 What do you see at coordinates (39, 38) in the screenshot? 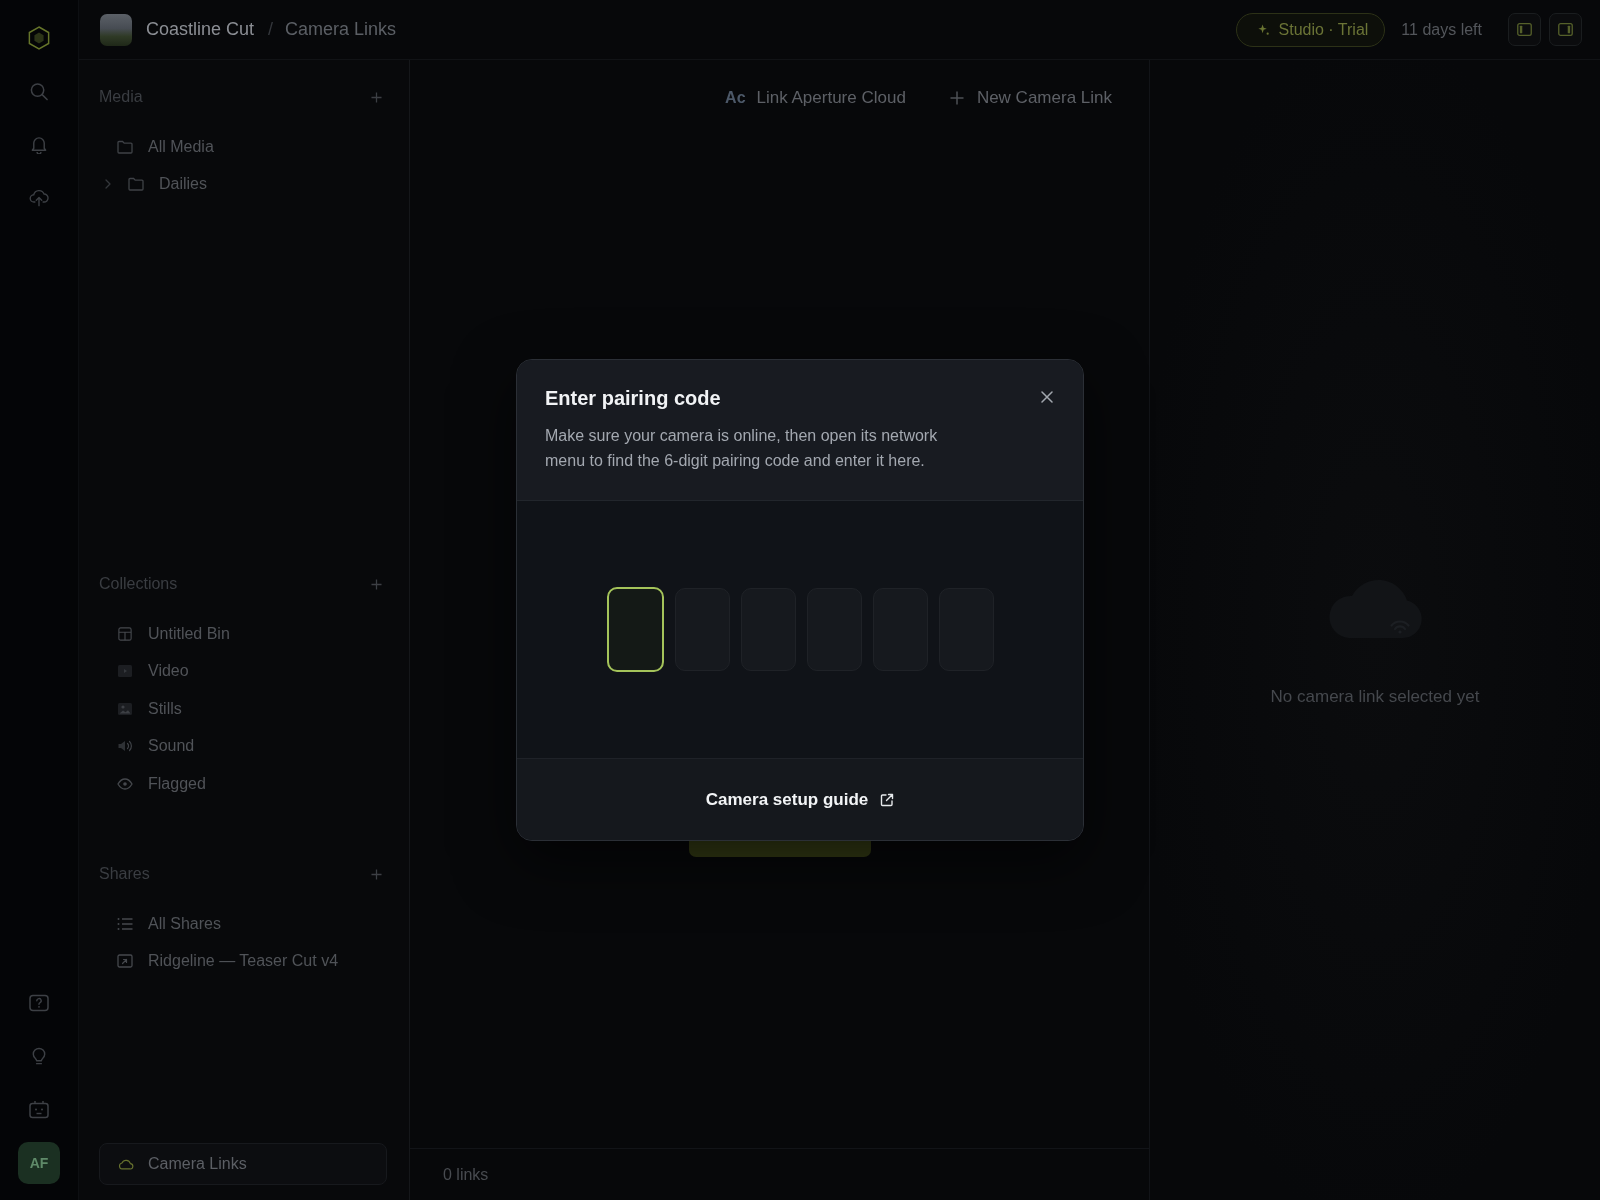
I see `hexagon-logo-icon` at bounding box center [39, 38].